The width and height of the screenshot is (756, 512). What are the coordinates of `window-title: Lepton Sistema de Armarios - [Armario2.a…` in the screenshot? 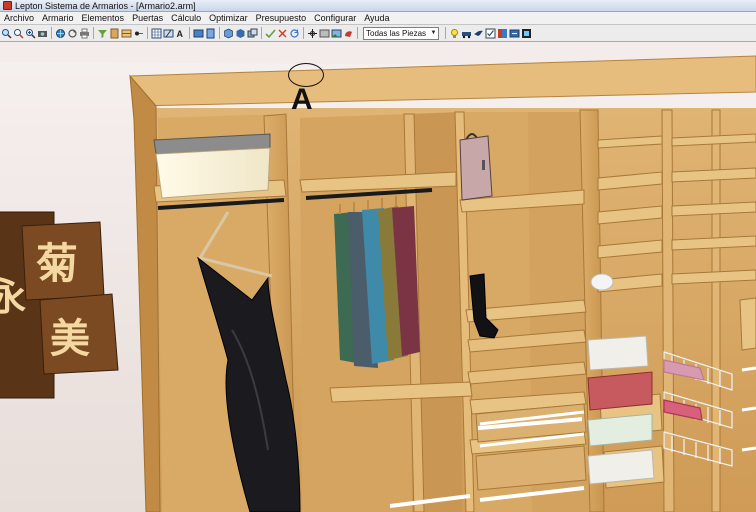 It's located at (105, 5).